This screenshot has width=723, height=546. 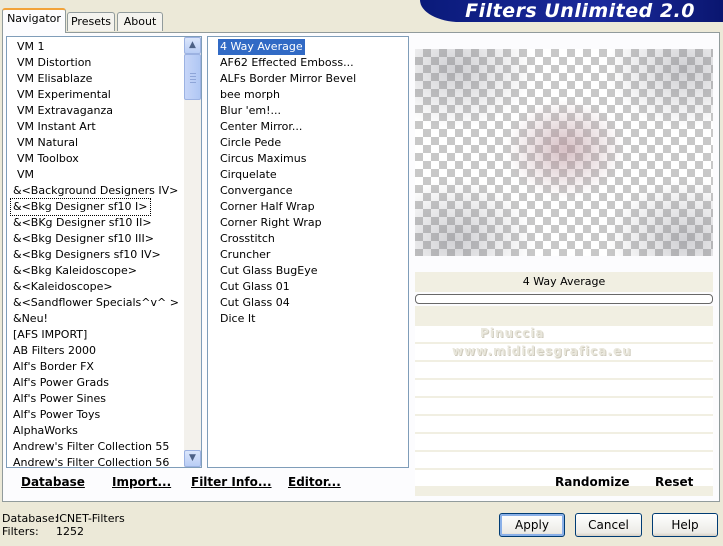 What do you see at coordinates (245, 255) in the screenshot?
I see `filter-item: Cruncher` at bounding box center [245, 255].